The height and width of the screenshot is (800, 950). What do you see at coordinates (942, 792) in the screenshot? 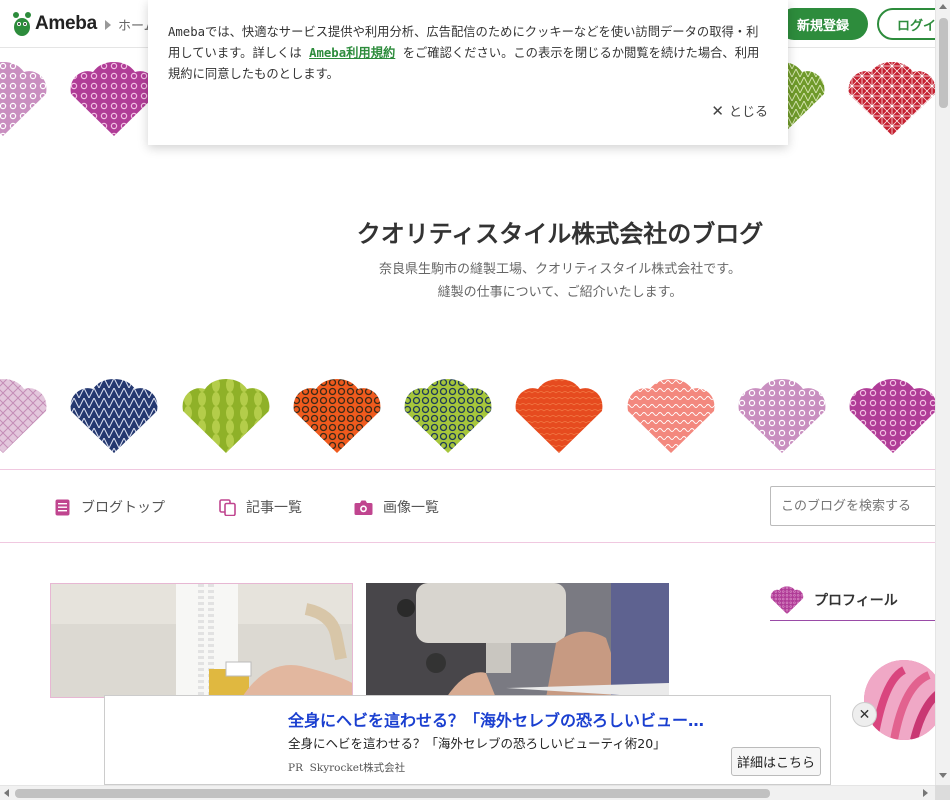
I see `scrollbar-corner` at bounding box center [942, 792].